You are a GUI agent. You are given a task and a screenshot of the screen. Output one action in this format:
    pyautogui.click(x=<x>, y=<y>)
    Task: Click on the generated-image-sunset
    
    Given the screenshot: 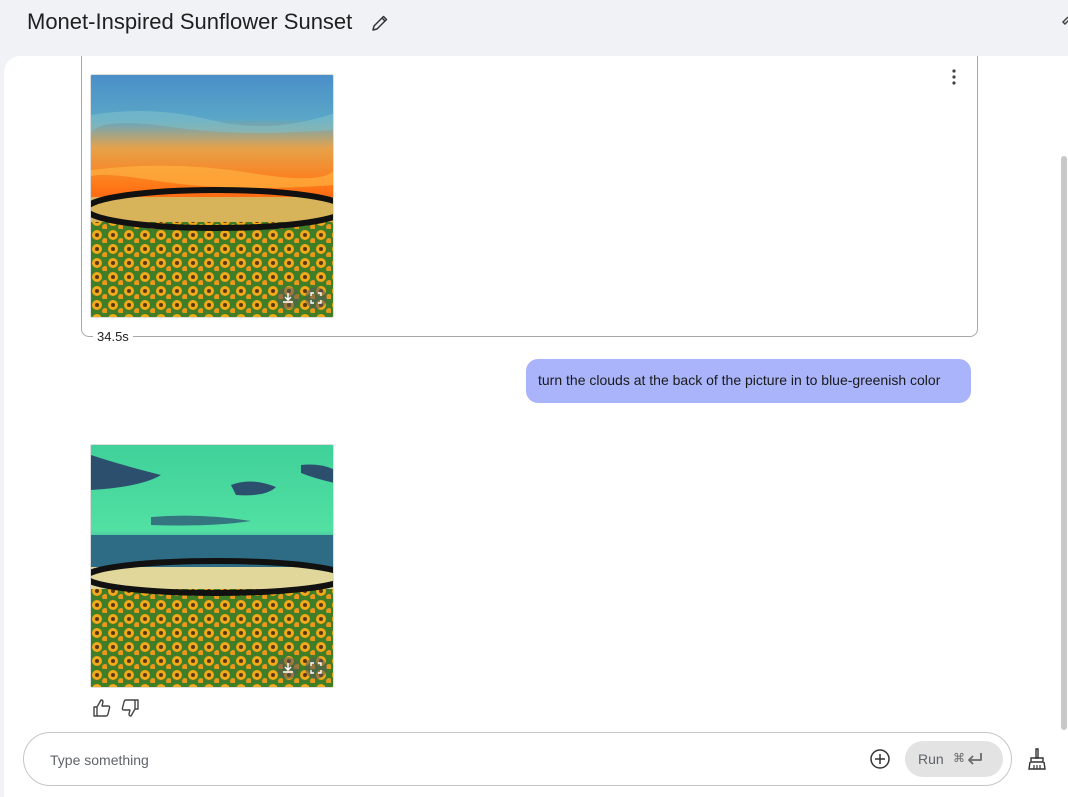 What is the action you would take?
    pyautogui.click(x=212, y=196)
    